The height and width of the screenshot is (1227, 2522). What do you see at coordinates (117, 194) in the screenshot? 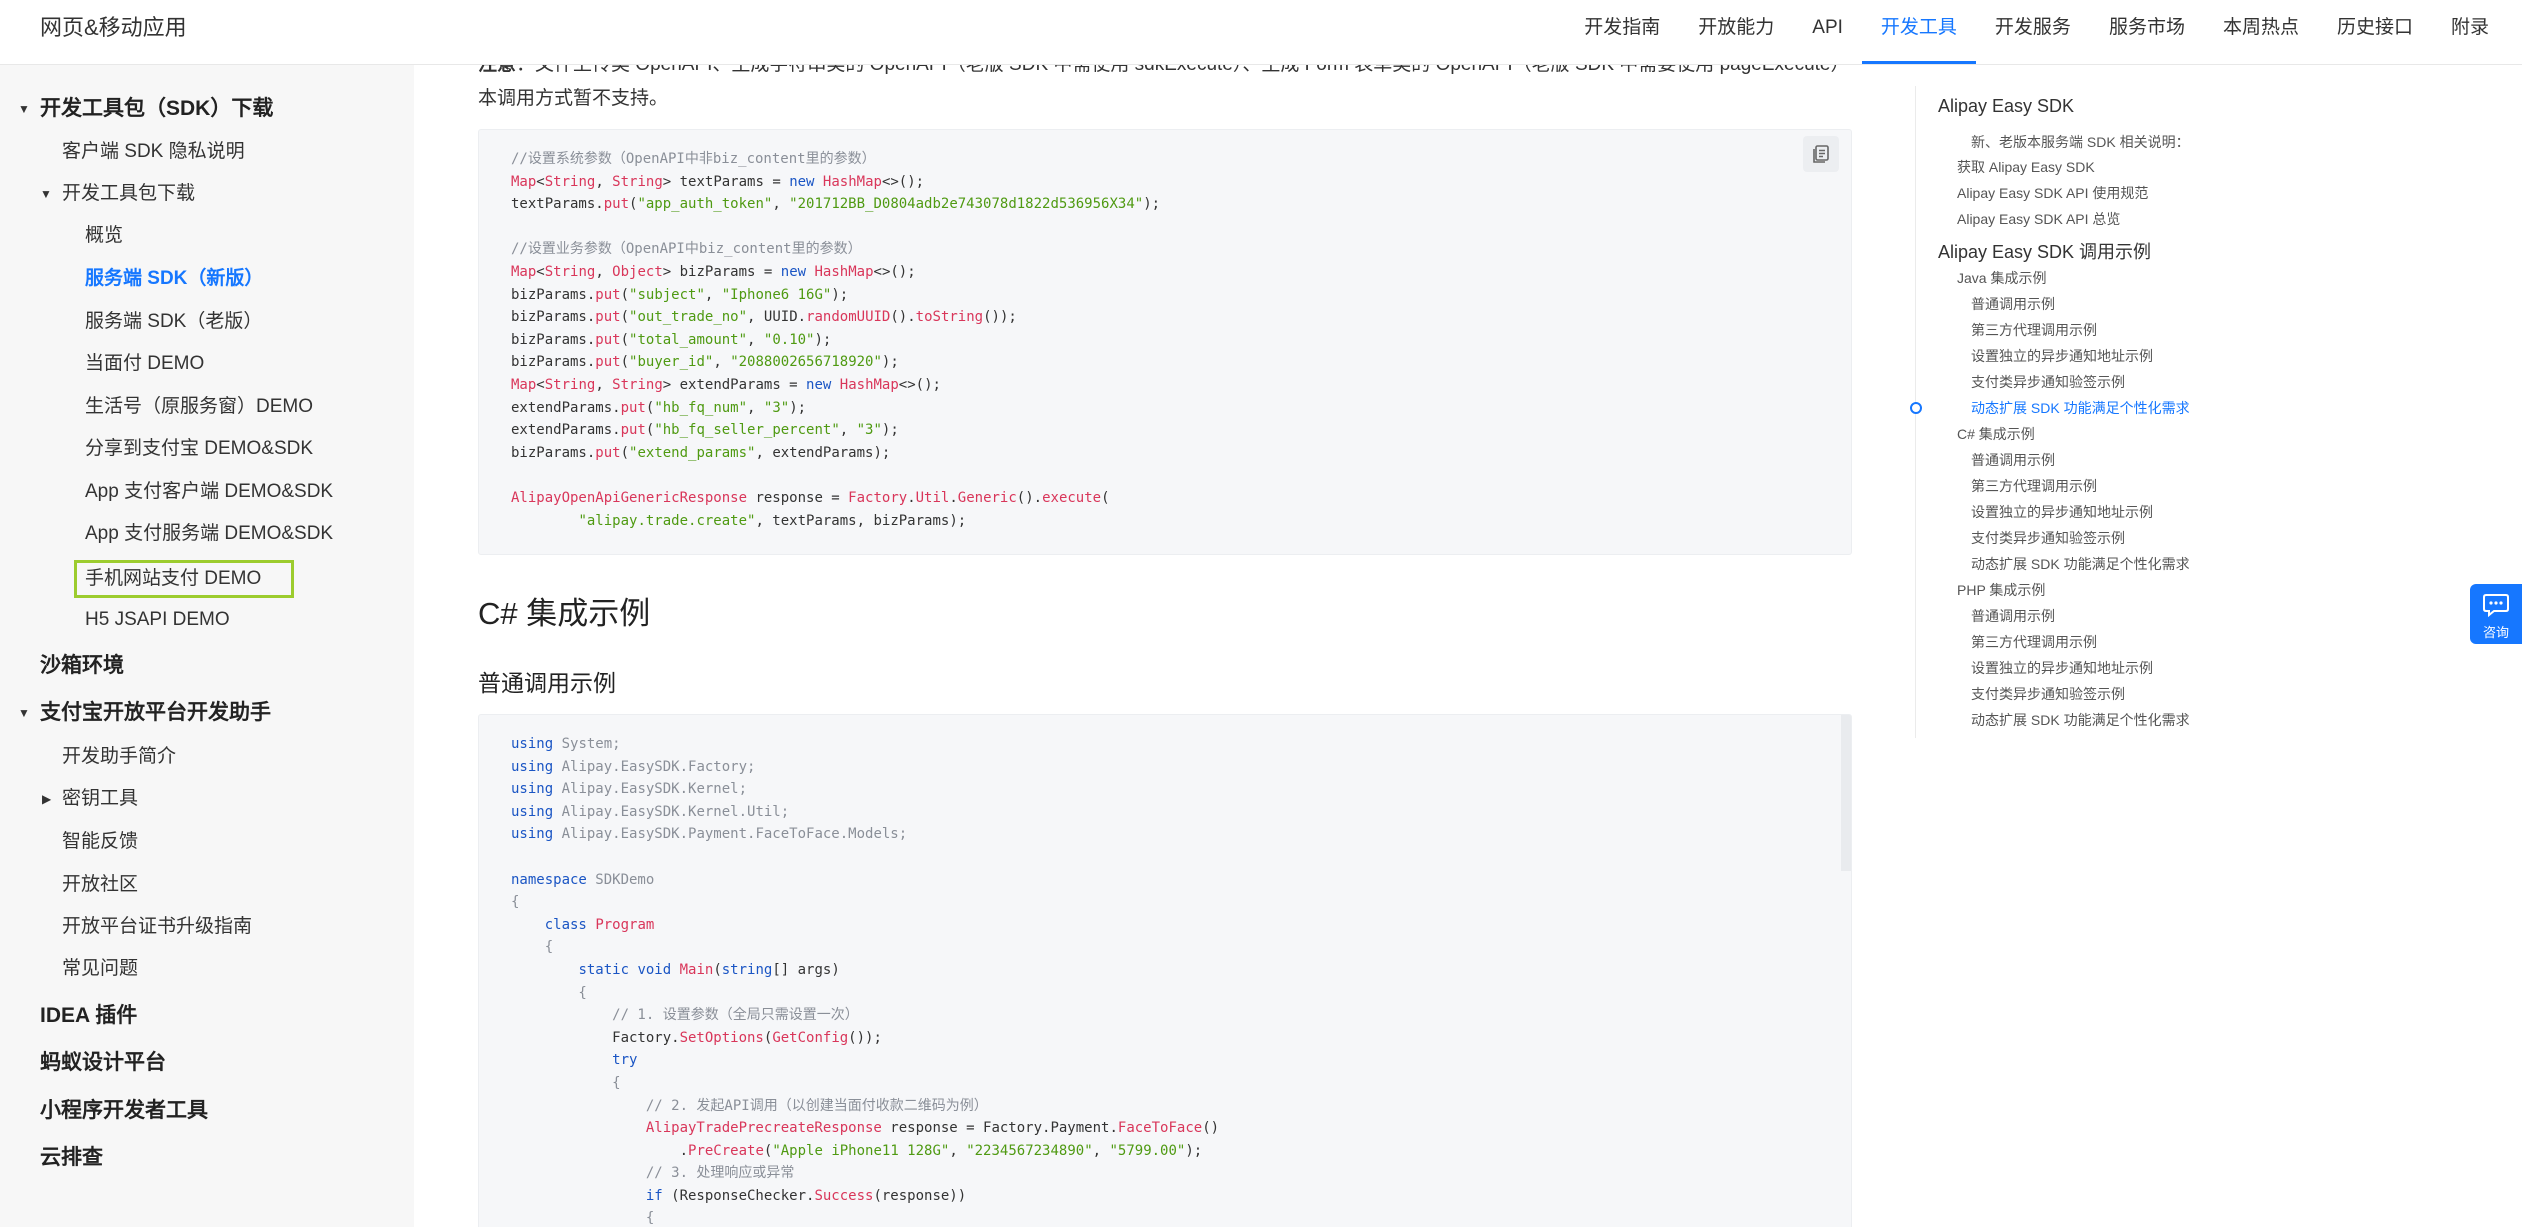
I see `sidebar-item-sdk-package: ▼ 开发工具包下载` at bounding box center [117, 194].